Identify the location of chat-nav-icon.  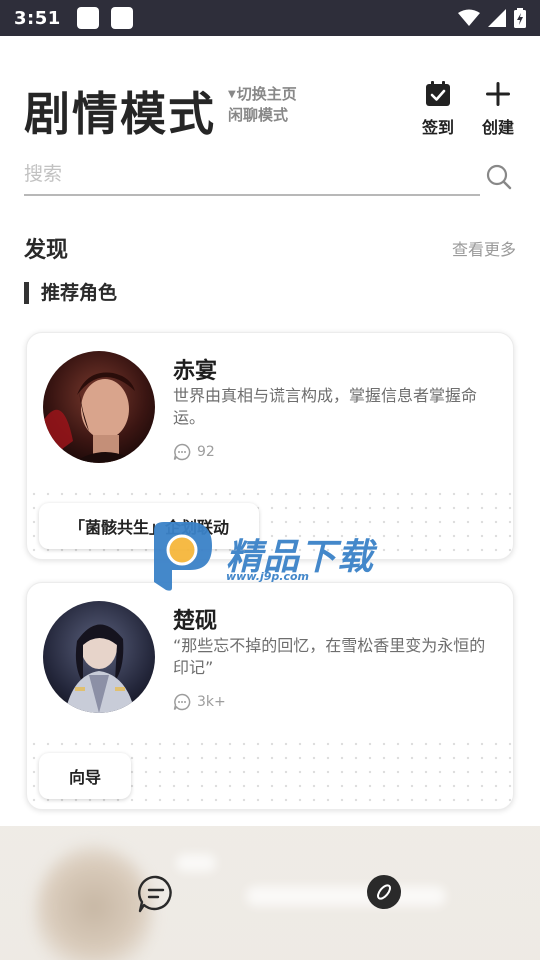
(156, 894).